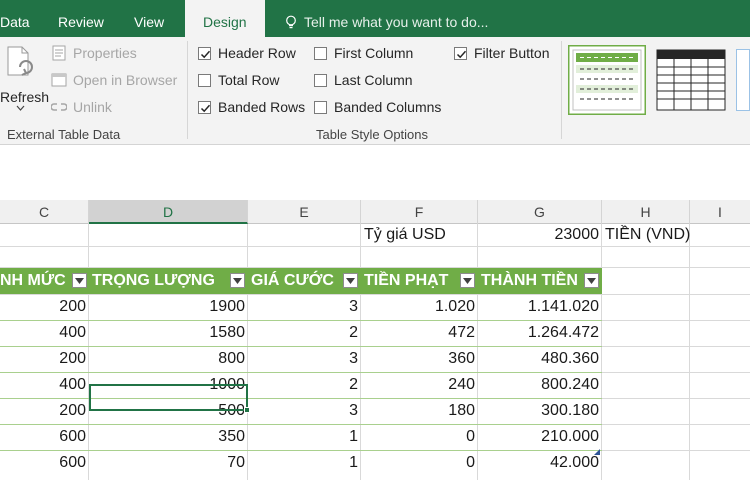  Describe the element at coordinates (540, 463) in the screenshot. I see `table-cell: 42.000` at that location.